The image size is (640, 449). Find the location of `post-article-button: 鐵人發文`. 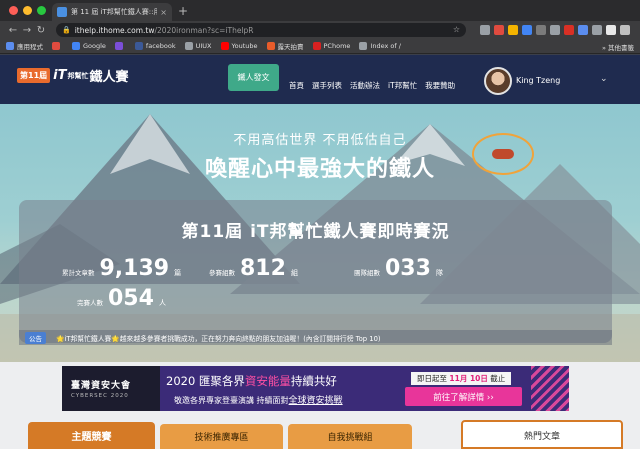

post-article-button: 鐵人發文 is located at coordinates (253, 77).